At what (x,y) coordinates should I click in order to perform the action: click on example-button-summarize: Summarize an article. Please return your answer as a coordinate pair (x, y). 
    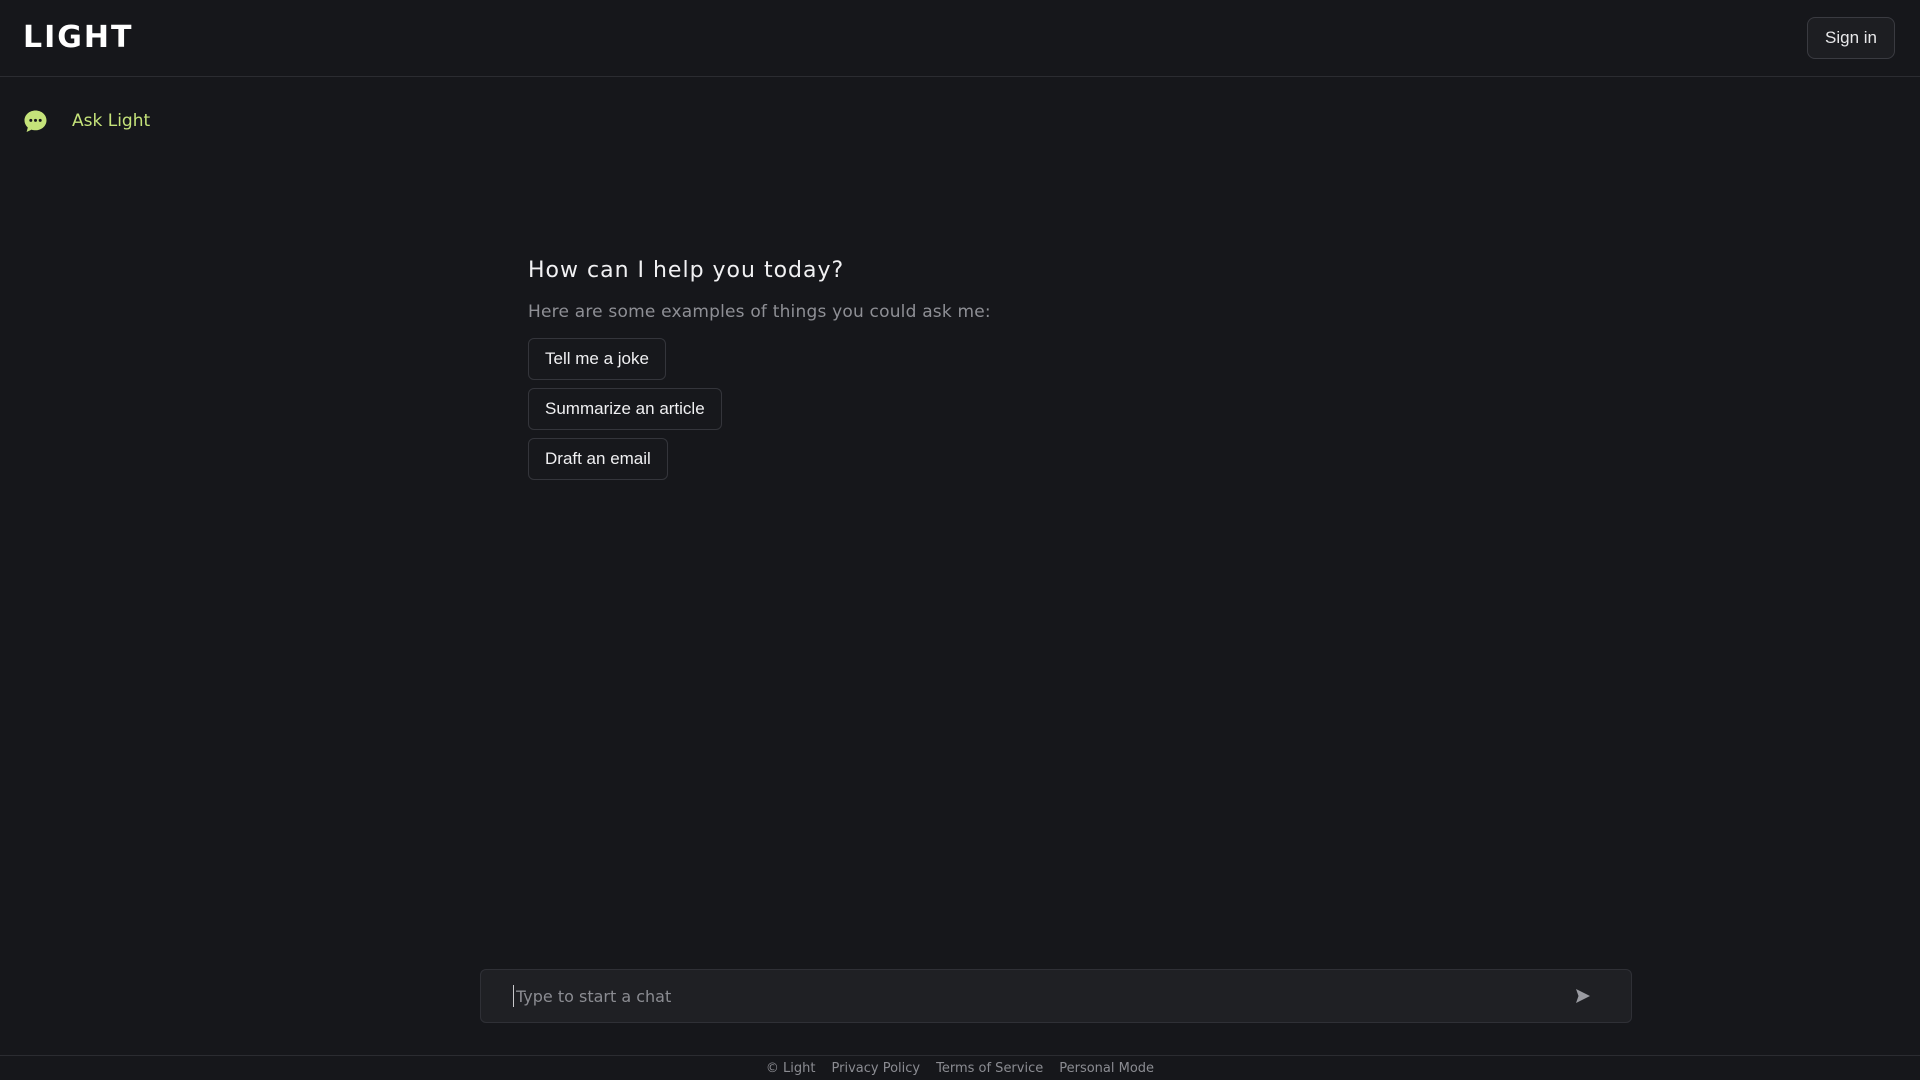
    Looking at the image, I should click on (625, 409).